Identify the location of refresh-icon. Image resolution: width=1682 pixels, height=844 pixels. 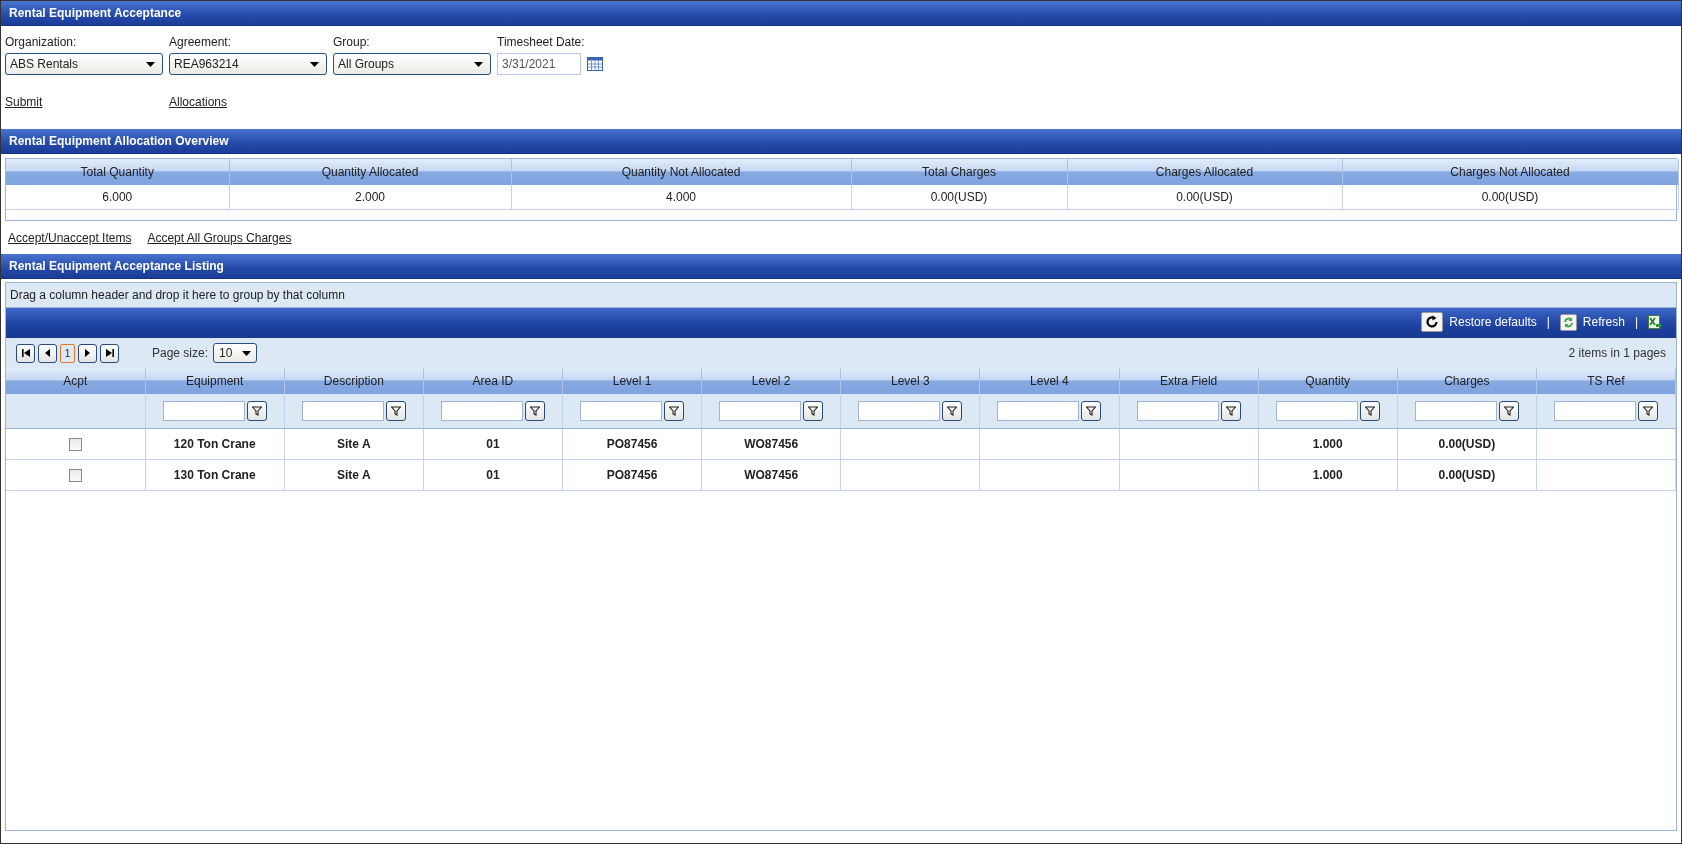
(1568, 322).